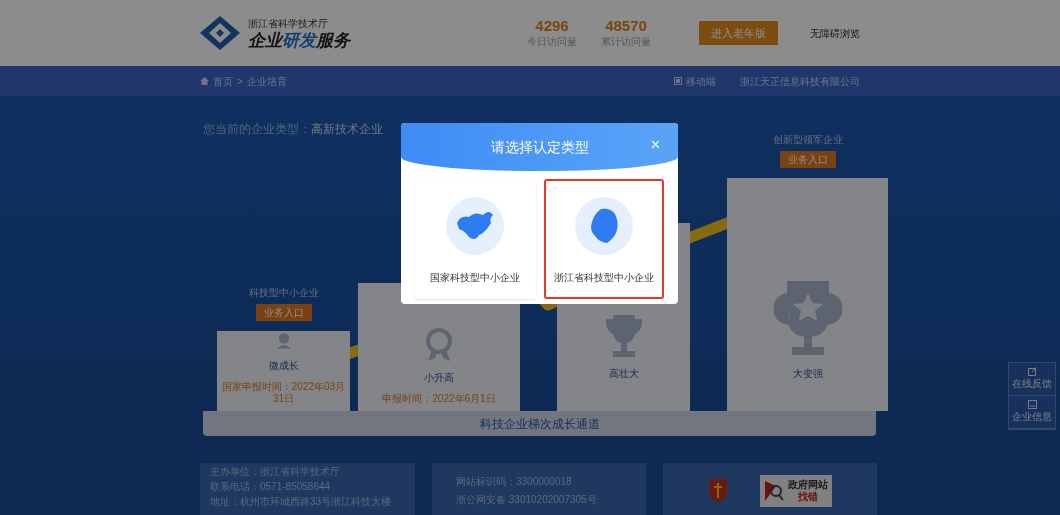 This screenshot has width=1060, height=515. What do you see at coordinates (299, 40) in the screenshot?
I see `site-title: 企业研发服务` at bounding box center [299, 40].